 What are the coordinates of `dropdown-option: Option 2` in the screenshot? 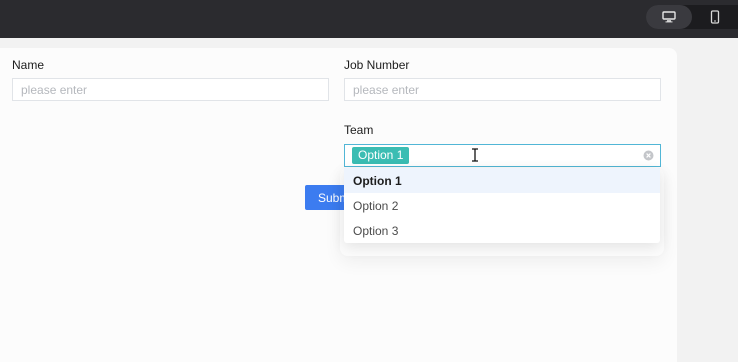 It's located at (502, 205).